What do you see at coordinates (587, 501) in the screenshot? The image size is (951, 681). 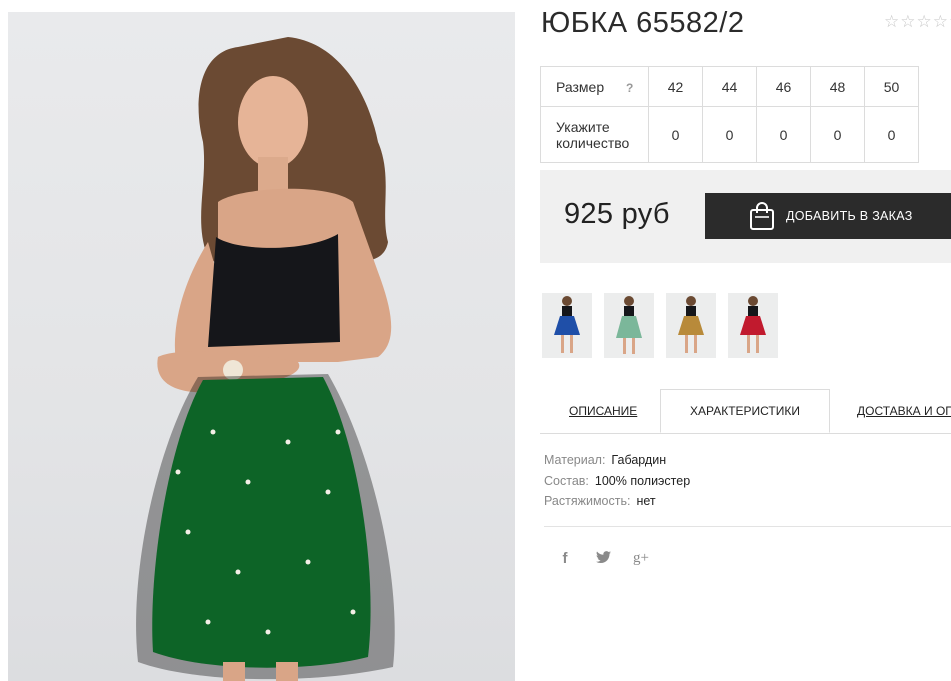 I see `spec-key: Растяжимость:` at bounding box center [587, 501].